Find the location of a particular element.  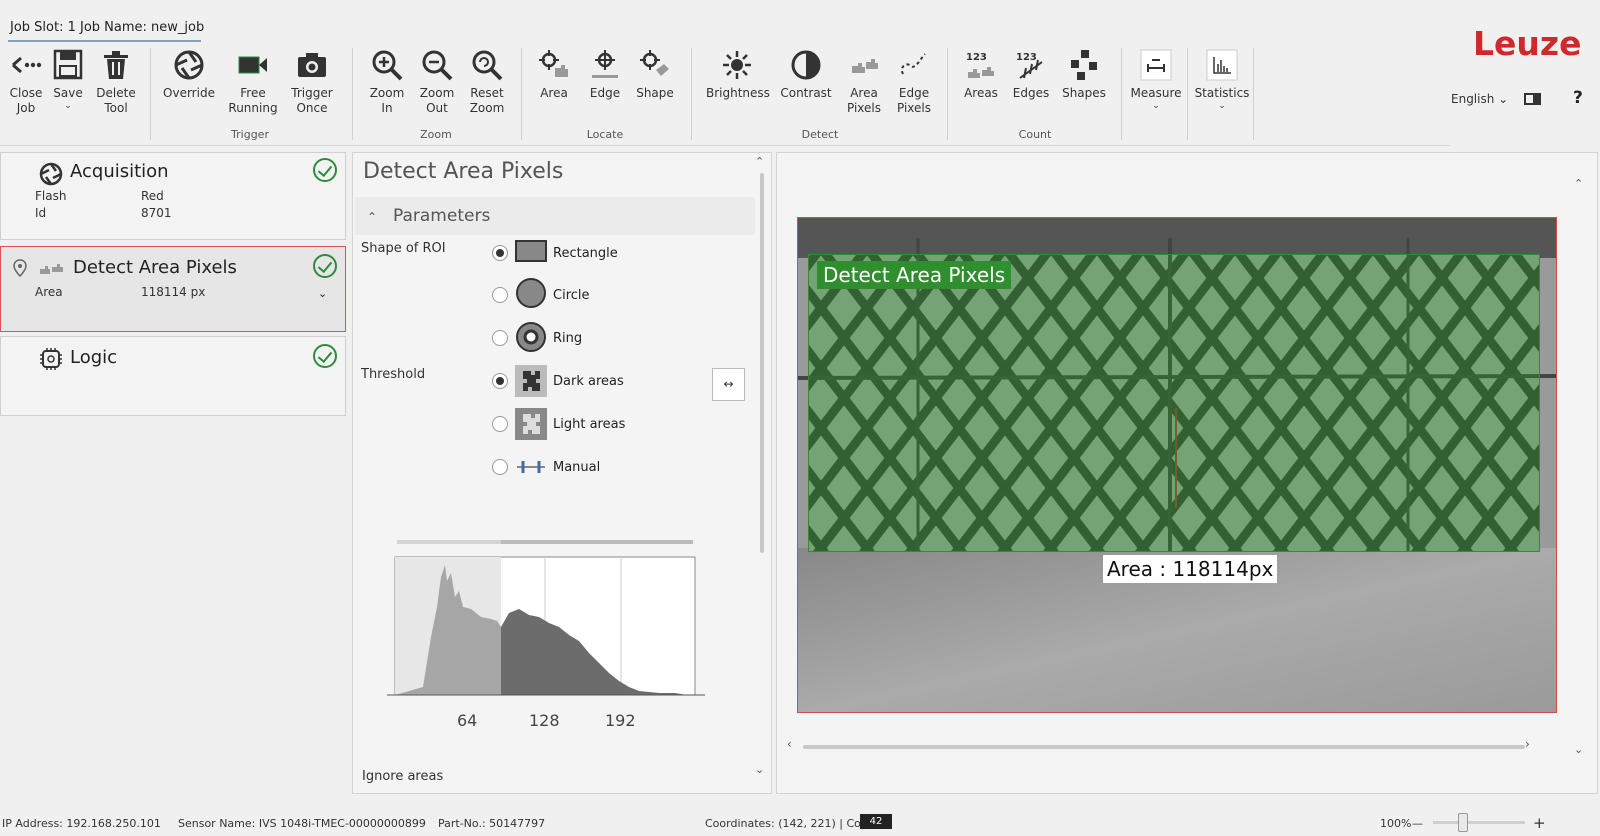

brightness-button: Brightness is located at coordinates (738, 74).